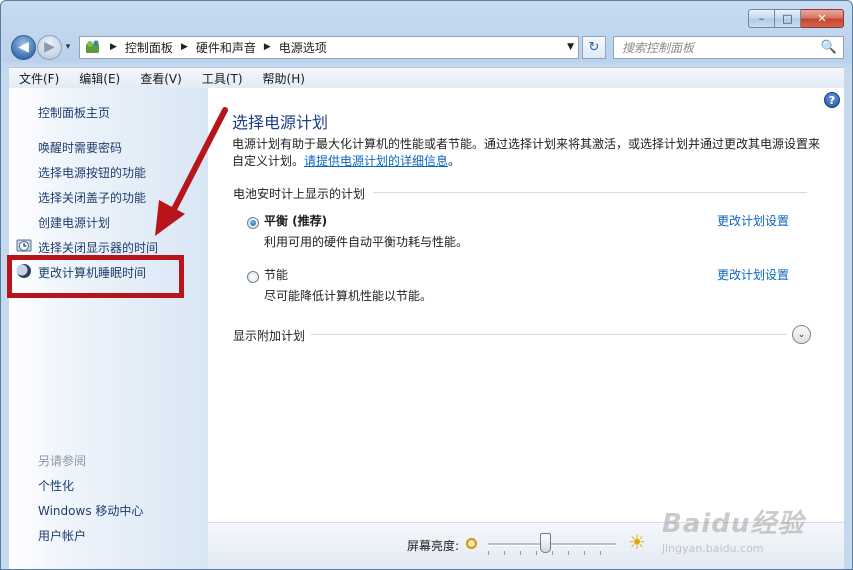 The height and width of the screenshot is (570, 853). Describe the element at coordinates (56, 485) in the screenshot. I see `see-also-personalize: 个性化` at that location.